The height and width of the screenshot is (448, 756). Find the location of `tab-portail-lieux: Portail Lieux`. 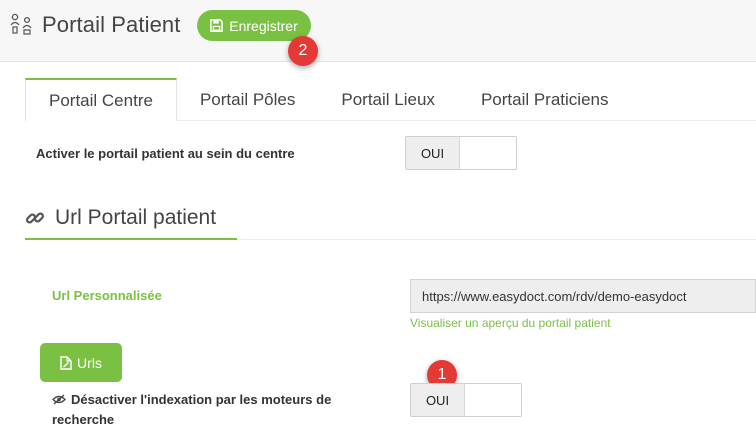

tab-portail-lieux: Portail Lieux is located at coordinates (388, 99).